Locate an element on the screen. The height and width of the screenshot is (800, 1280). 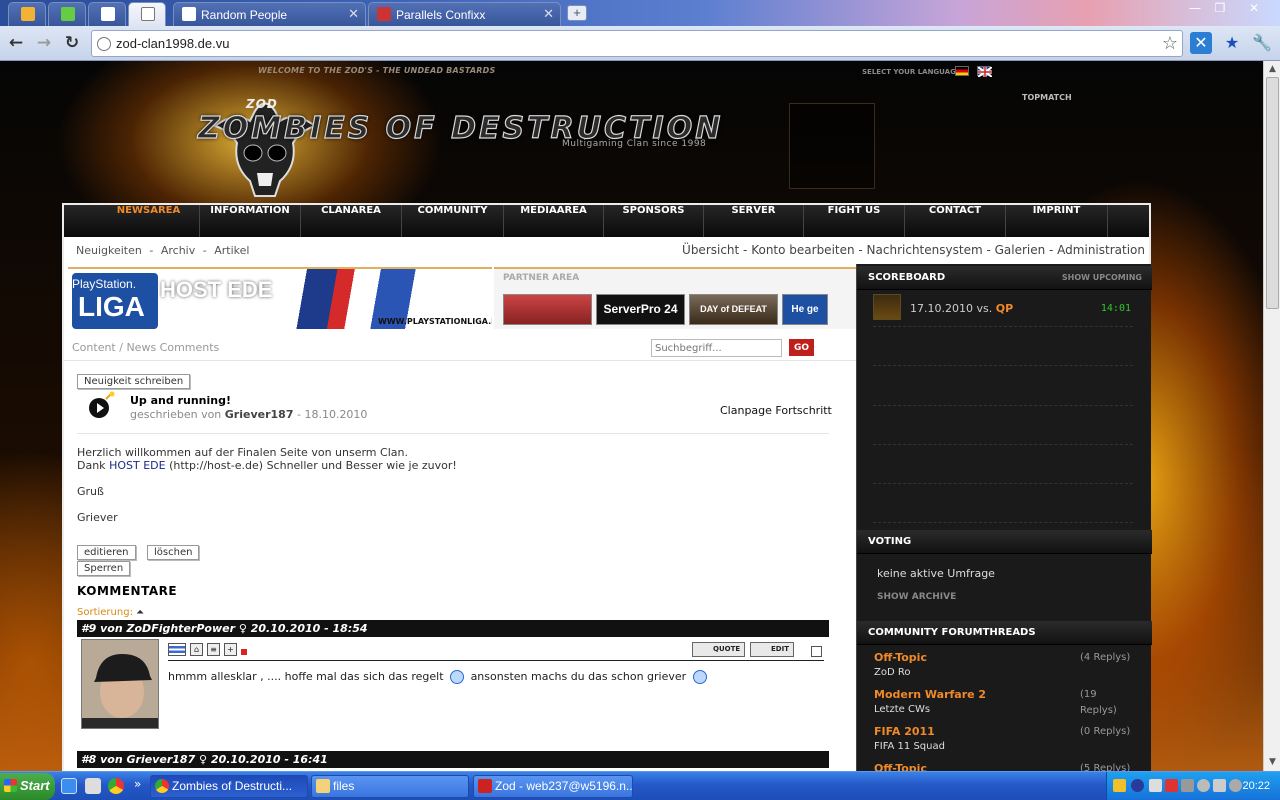
media-player-icon is located at coordinates (1137, 785).